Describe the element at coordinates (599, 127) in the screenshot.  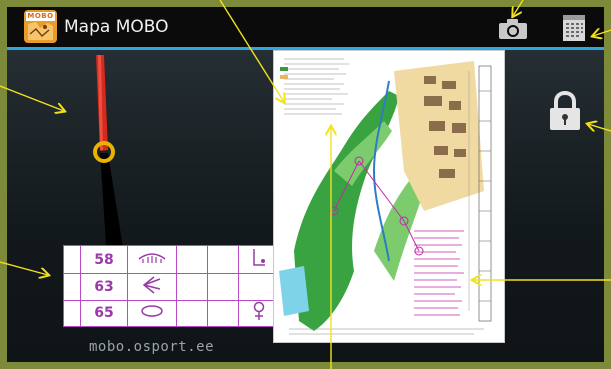
I see `annotation-arrow-lock` at that location.